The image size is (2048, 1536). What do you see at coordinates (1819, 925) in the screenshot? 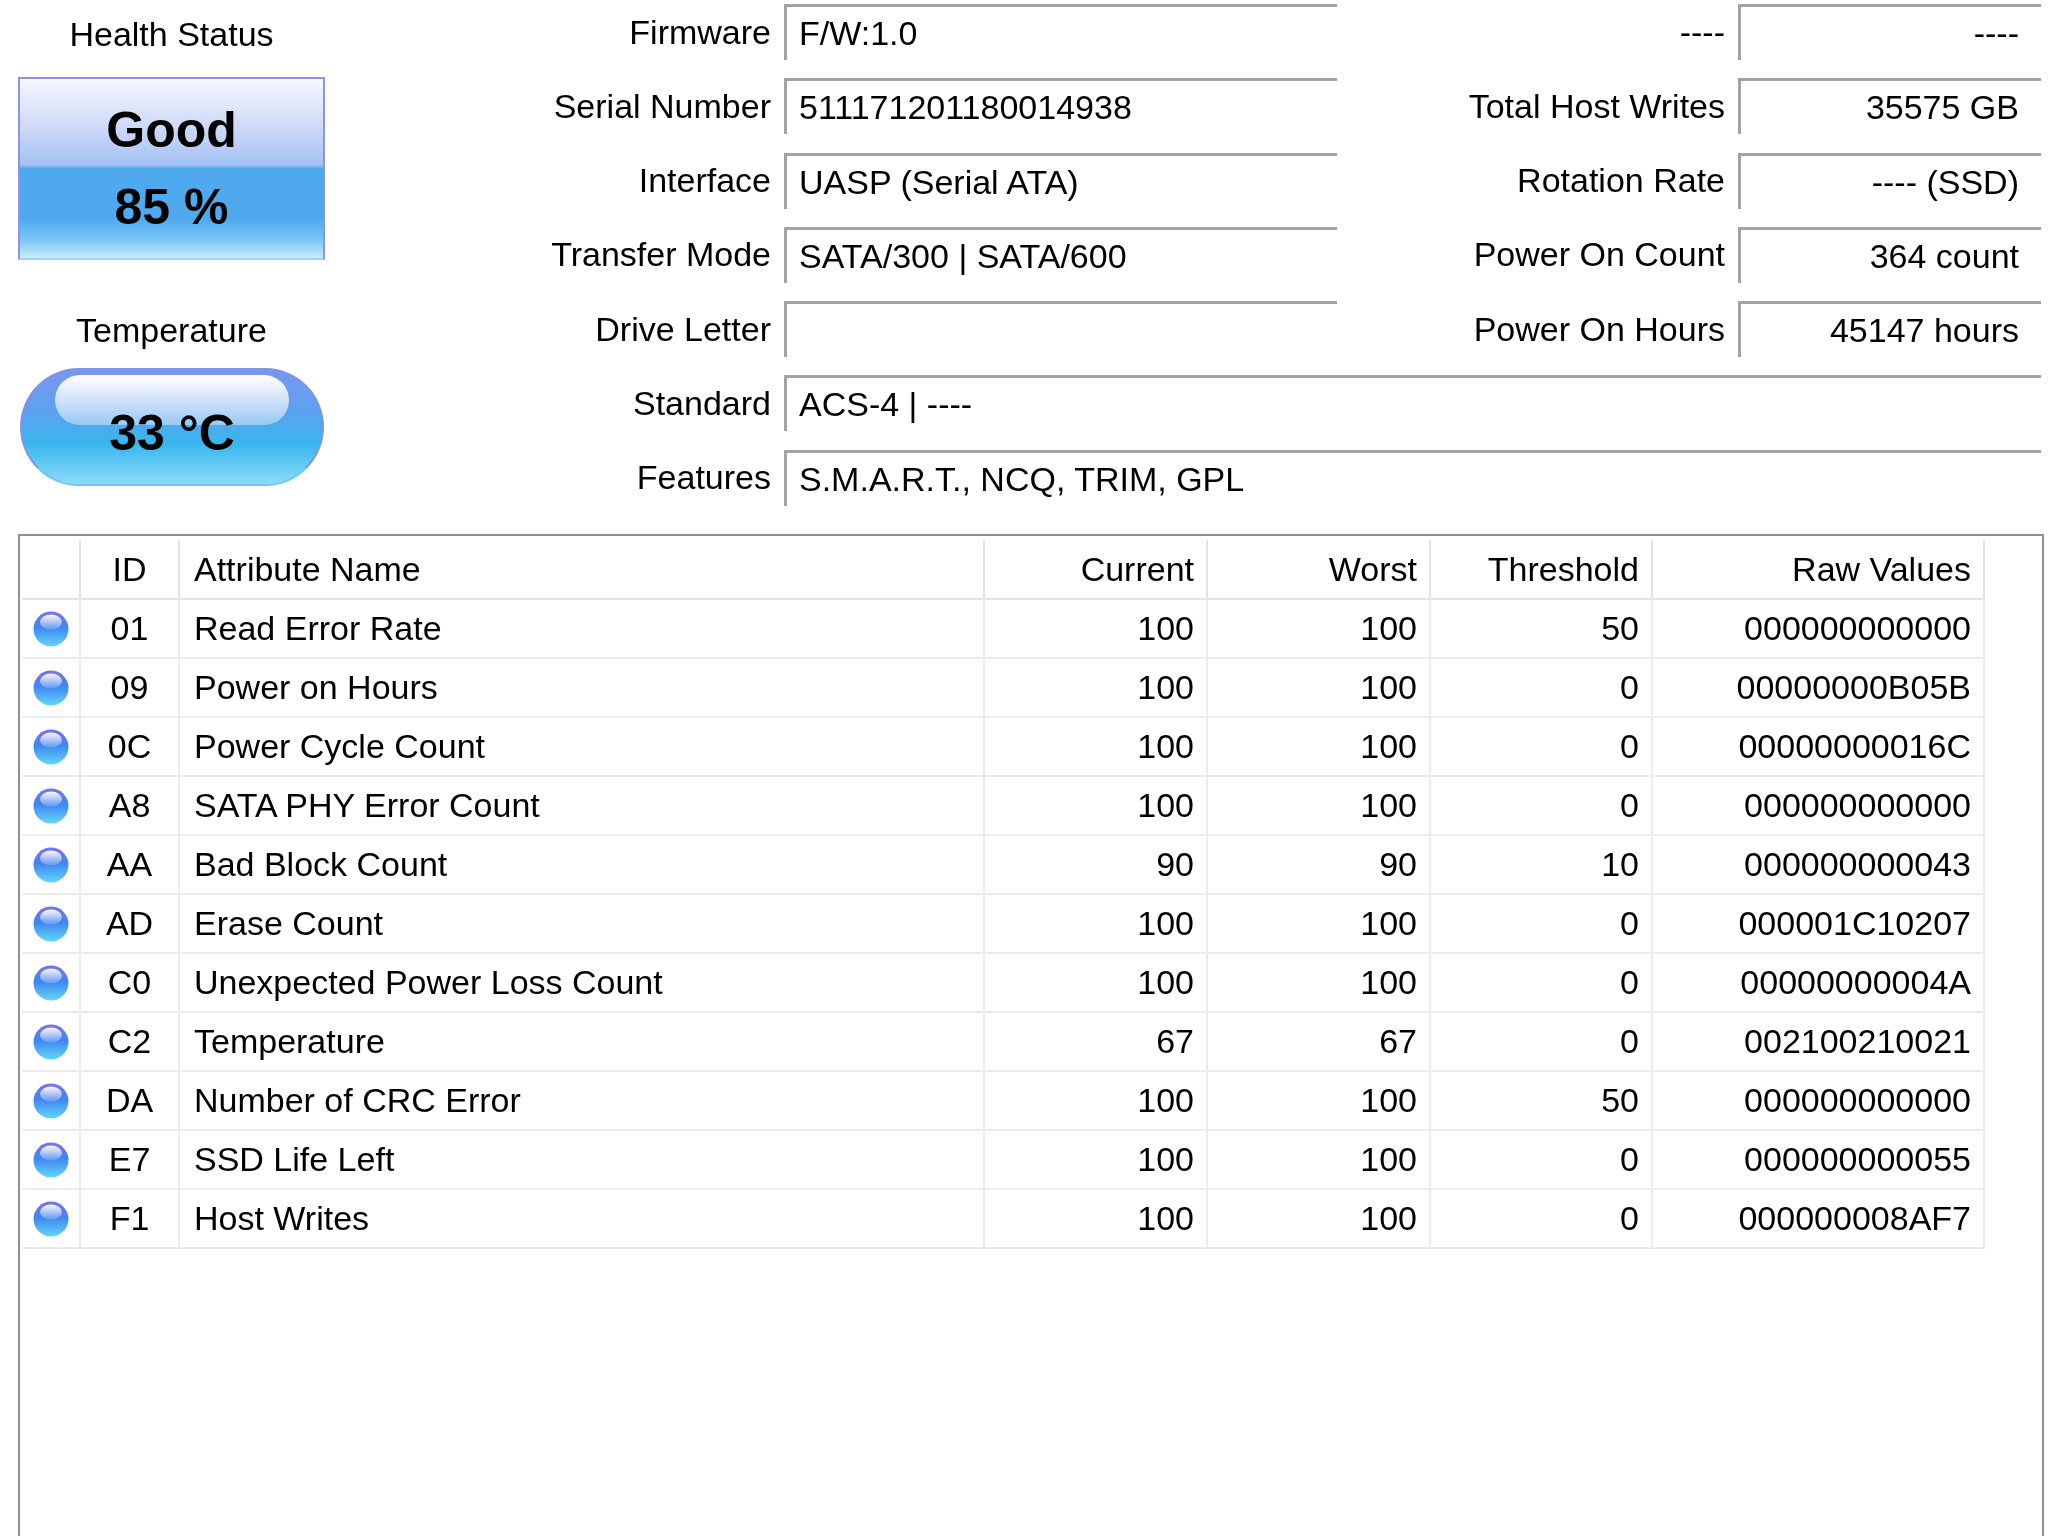
I see `table-cell: 000001C10207` at bounding box center [1819, 925].